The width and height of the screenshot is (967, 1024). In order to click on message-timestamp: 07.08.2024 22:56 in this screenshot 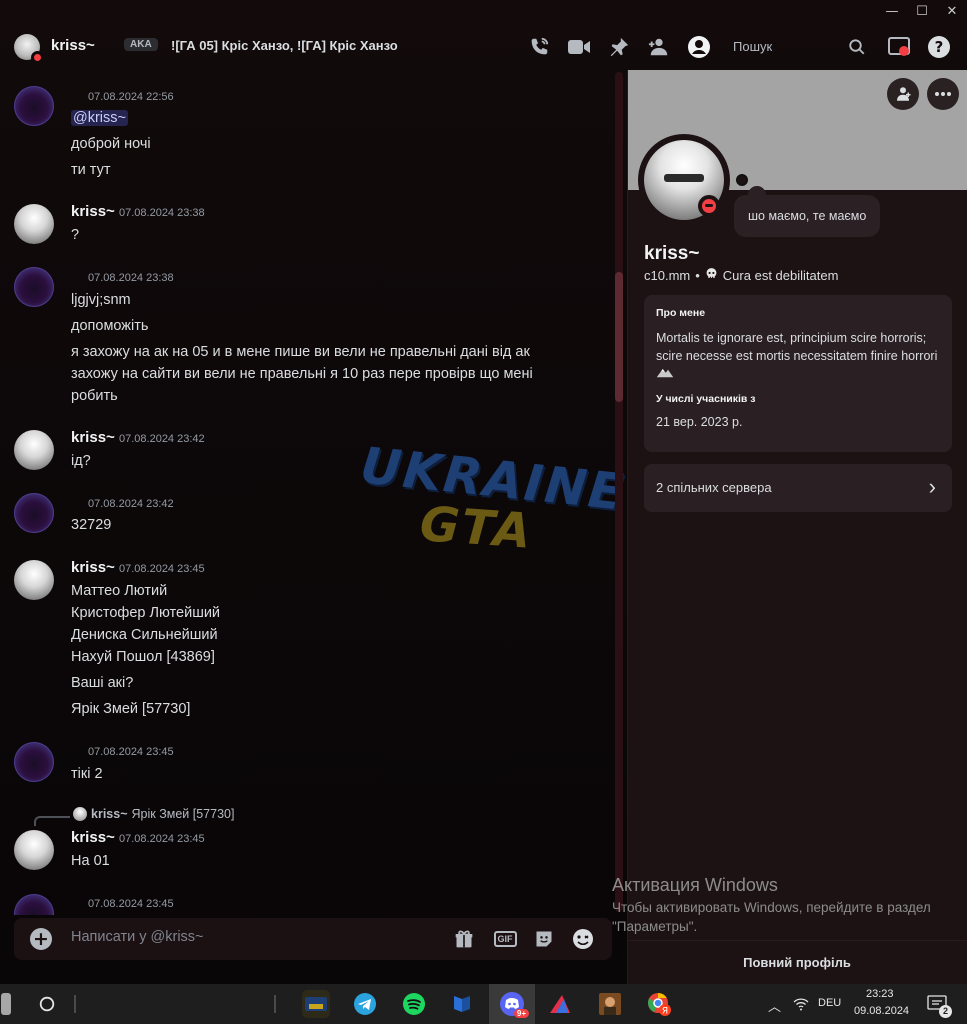, I will do `click(131, 97)`.